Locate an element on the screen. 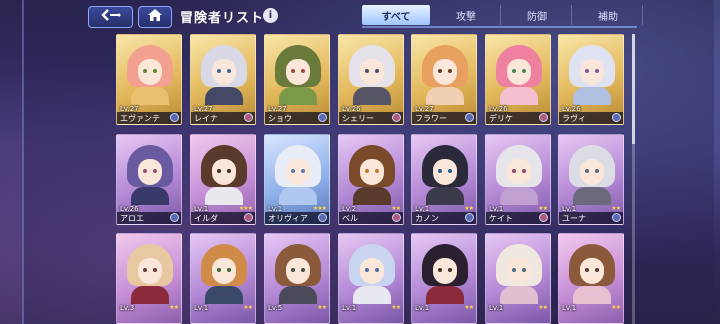  name-bar: ユーナ is located at coordinates (591, 218).